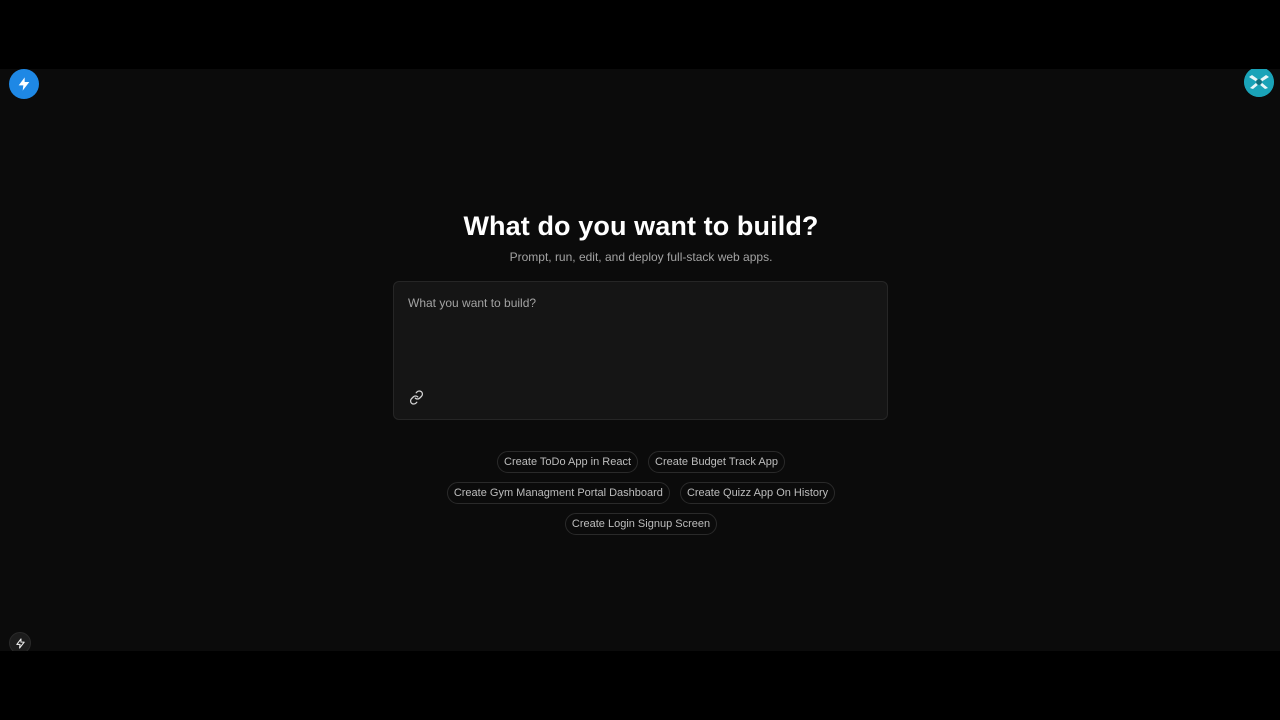 Image resolution: width=1280 pixels, height=720 pixels. What do you see at coordinates (640, 34) in the screenshot?
I see `letterbox-top` at bounding box center [640, 34].